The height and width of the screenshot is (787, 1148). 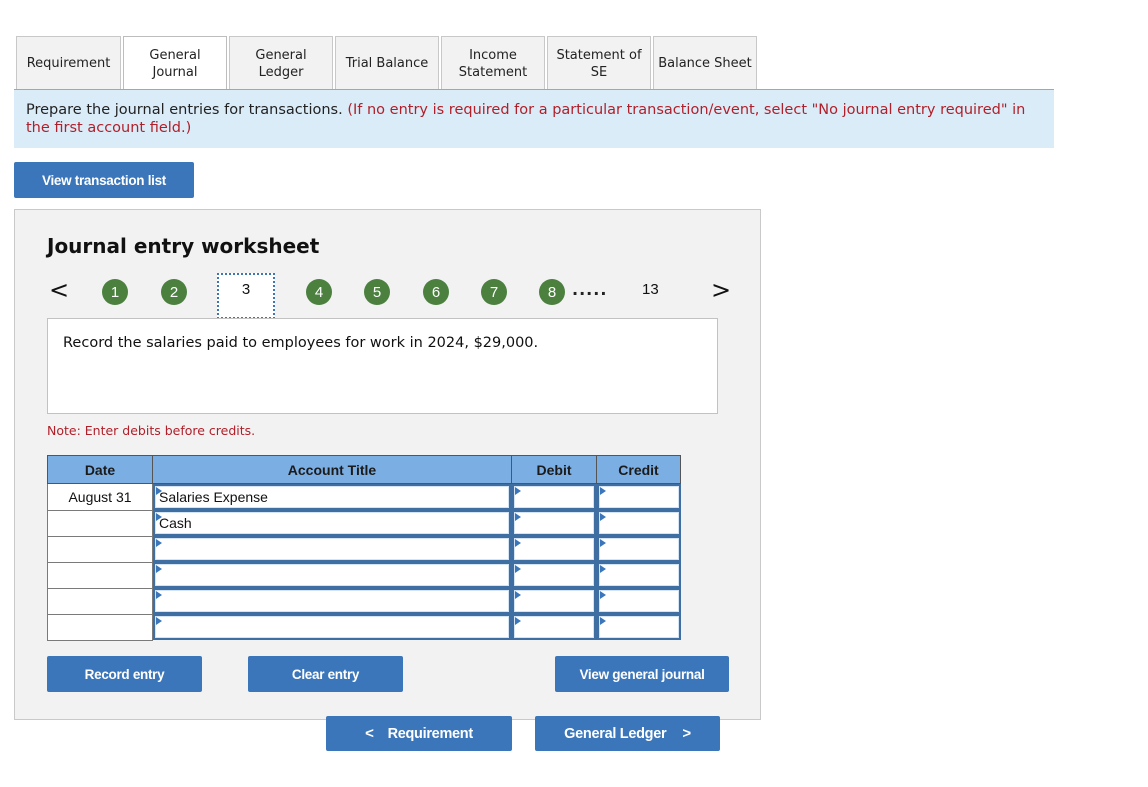 I want to click on next-general-ledger-button: General Ledger >, so click(x=627, y=733).